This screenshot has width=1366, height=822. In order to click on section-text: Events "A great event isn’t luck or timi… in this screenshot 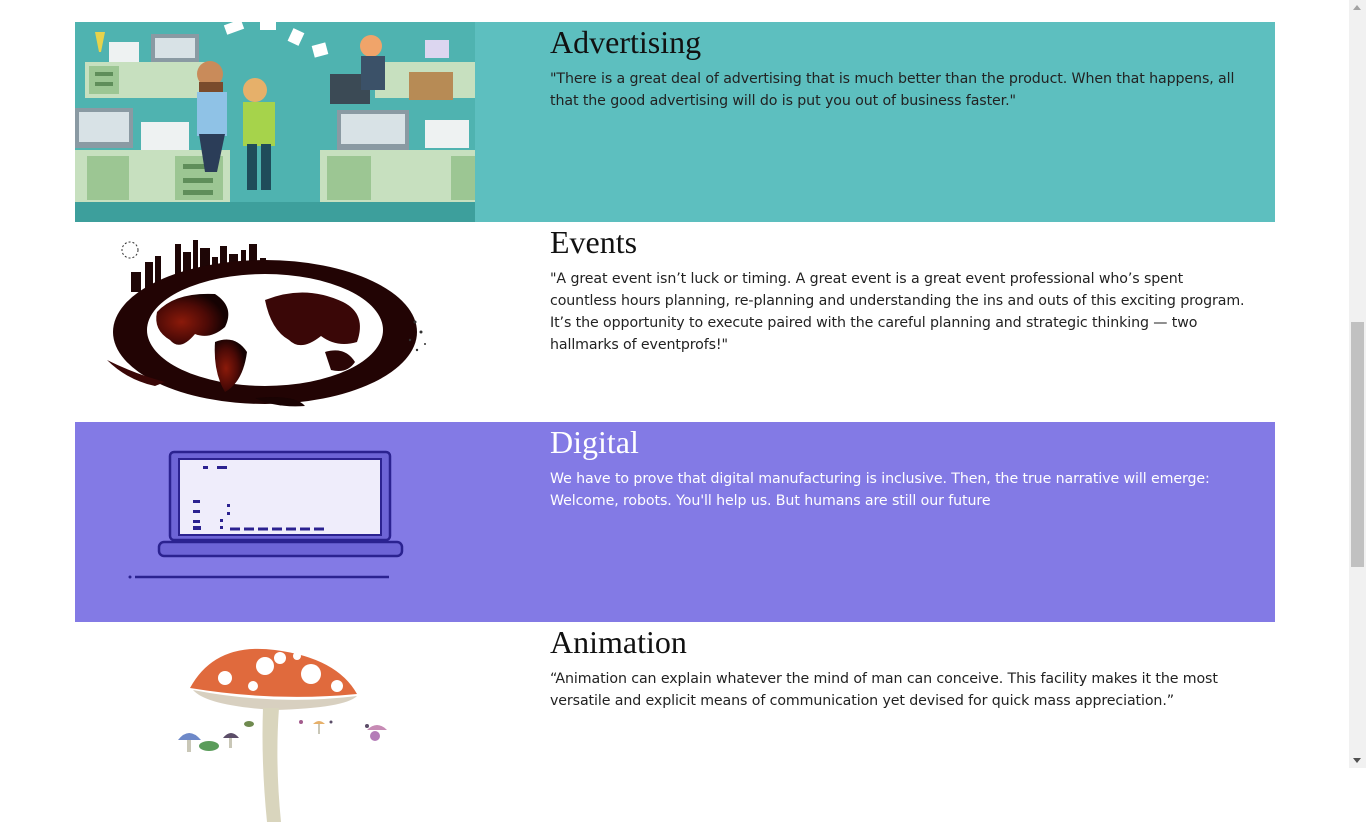, I will do `click(900, 289)`.